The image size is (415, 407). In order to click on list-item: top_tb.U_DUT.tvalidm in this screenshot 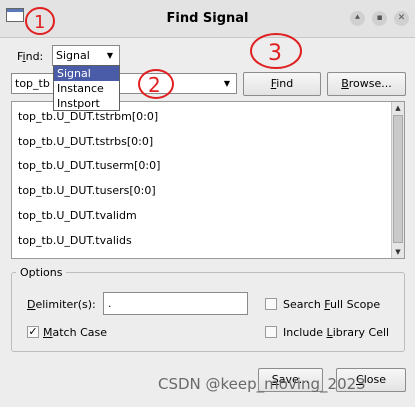, I will do `click(77, 215)`.